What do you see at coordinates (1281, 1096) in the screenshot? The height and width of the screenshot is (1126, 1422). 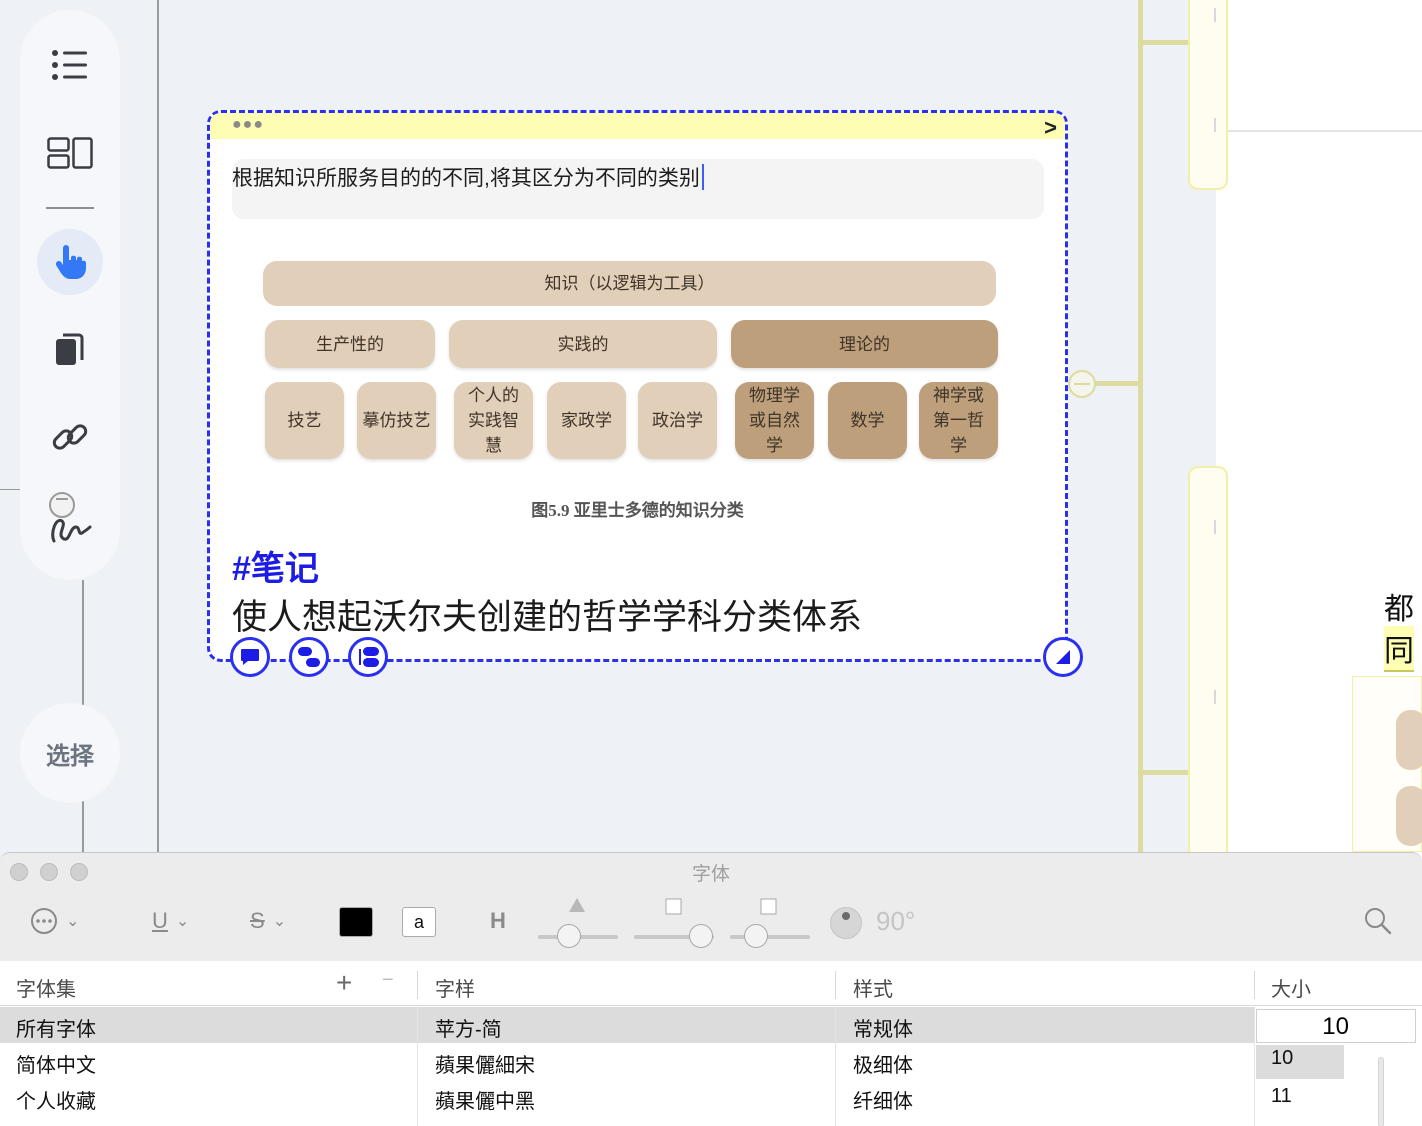 I see `size-item: 11` at bounding box center [1281, 1096].